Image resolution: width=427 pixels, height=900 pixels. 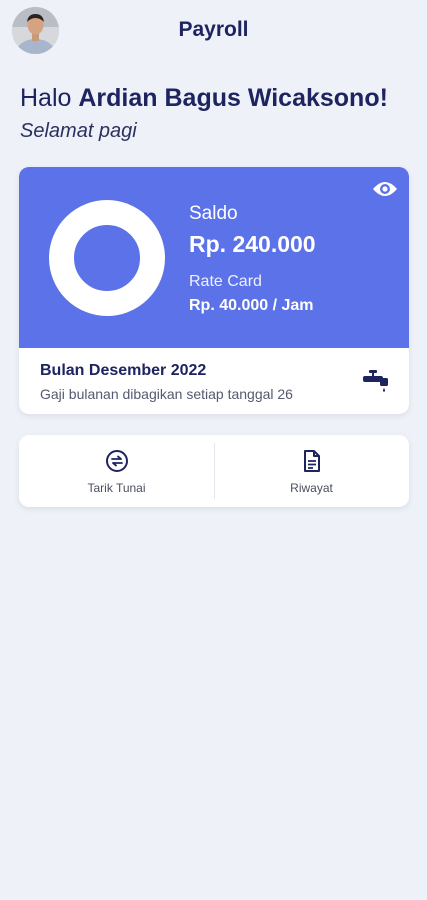 What do you see at coordinates (251, 305) in the screenshot?
I see `rate-card-value: Rp. 40.000 / Jam` at bounding box center [251, 305].